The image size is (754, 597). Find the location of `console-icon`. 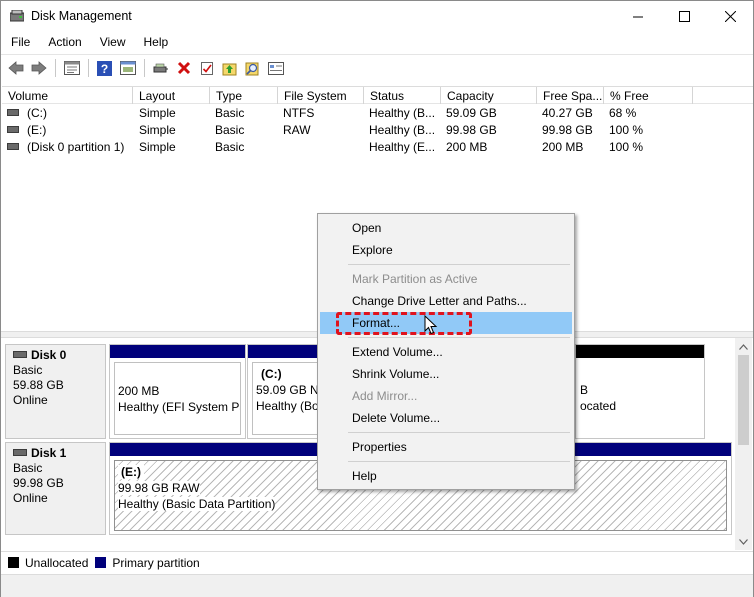

console-icon is located at coordinates (127, 68).